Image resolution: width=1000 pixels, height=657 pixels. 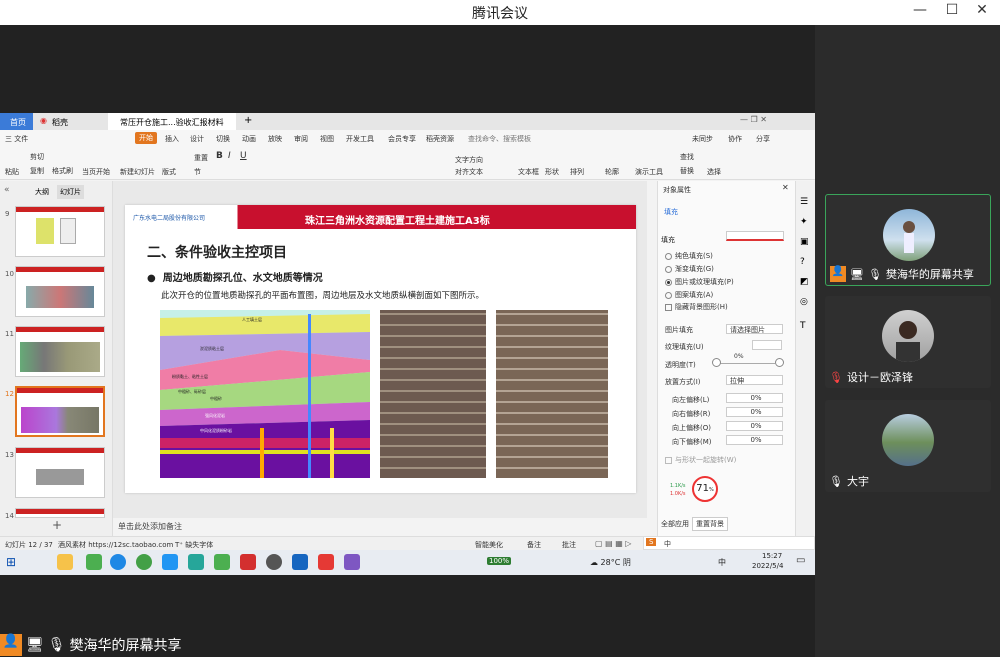 I want to click on performance-badge: 71%, so click(x=705, y=489).